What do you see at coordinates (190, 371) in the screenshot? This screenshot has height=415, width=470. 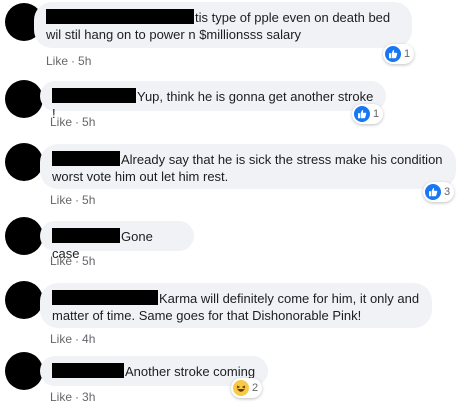 I see `comment-text: Another stroke coming` at bounding box center [190, 371].